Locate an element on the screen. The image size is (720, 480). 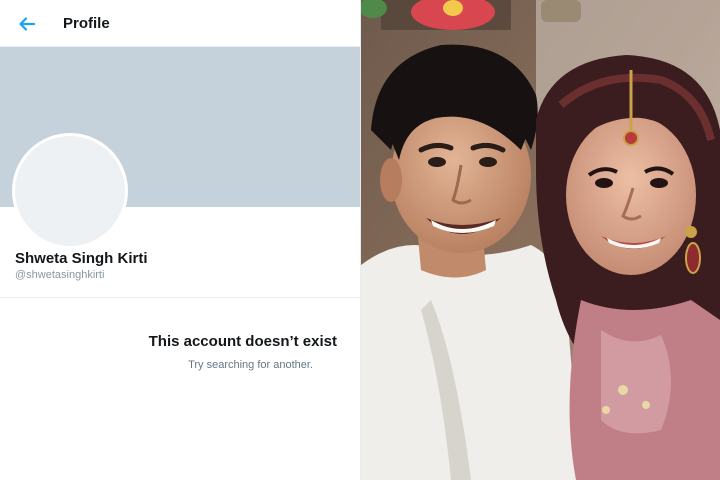
back-arrow-icon is located at coordinates (27, 24).